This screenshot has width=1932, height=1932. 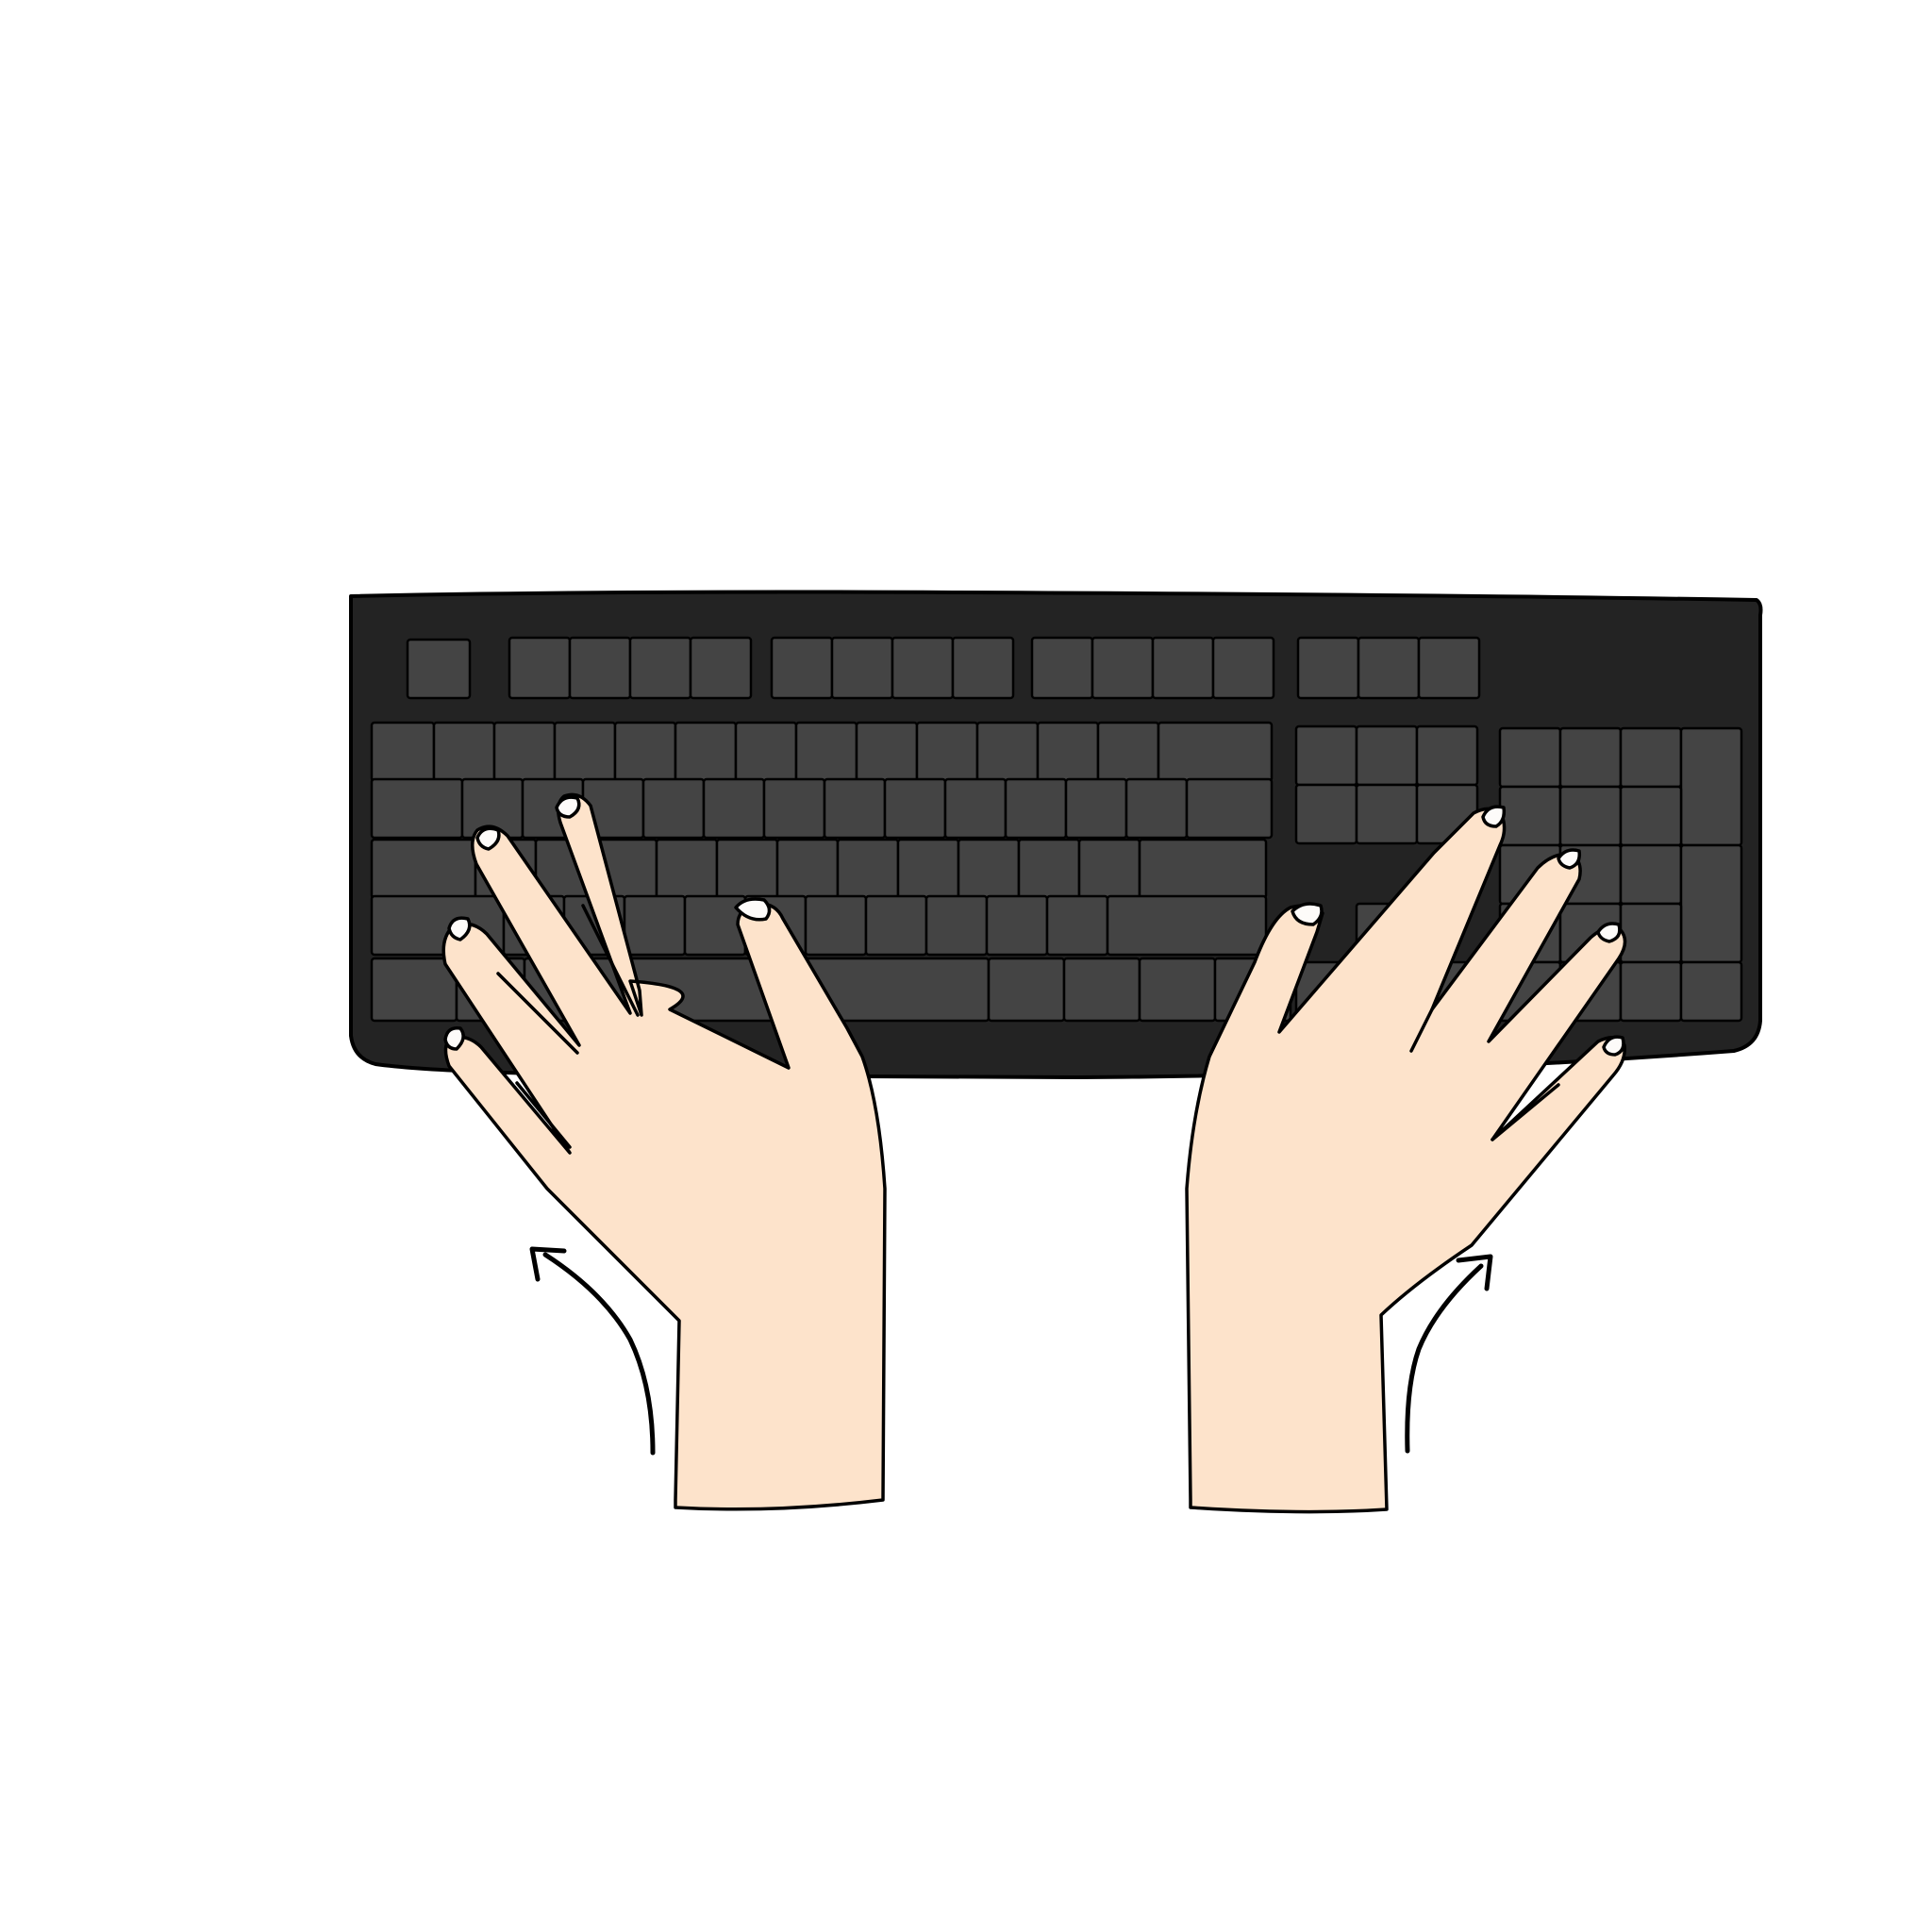 What do you see at coordinates (593, 1351) in the screenshot?
I see `curved-arrow-up-left-icon` at bounding box center [593, 1351].